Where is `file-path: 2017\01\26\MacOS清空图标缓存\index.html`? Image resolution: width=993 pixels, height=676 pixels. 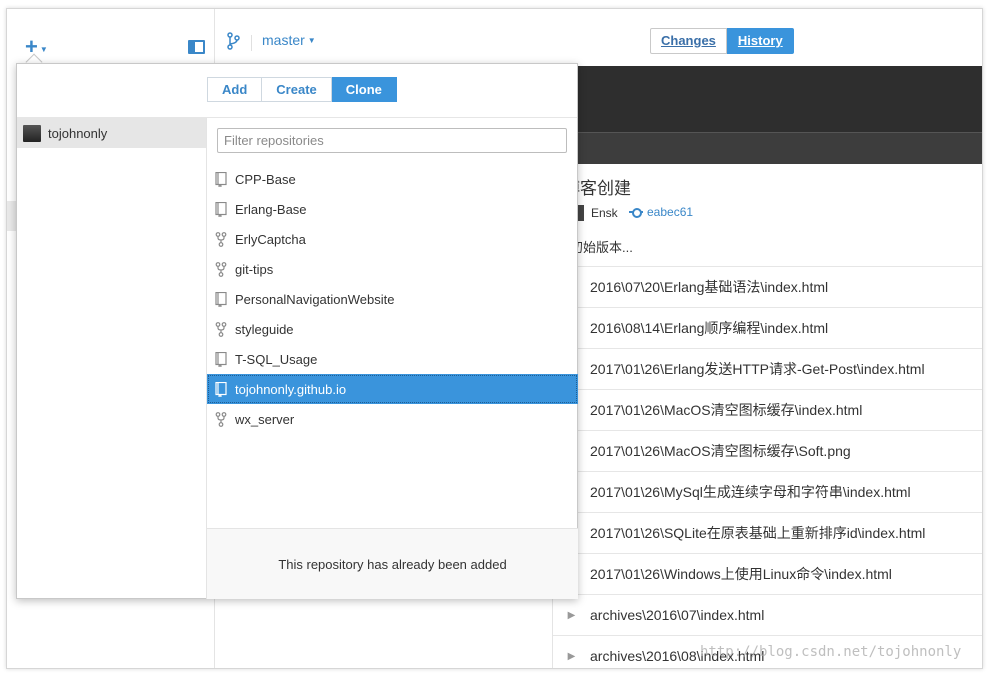 file-path: 2017\01\26\MacOS清空图标缓存\index.html is located at coordinates (726, 410).